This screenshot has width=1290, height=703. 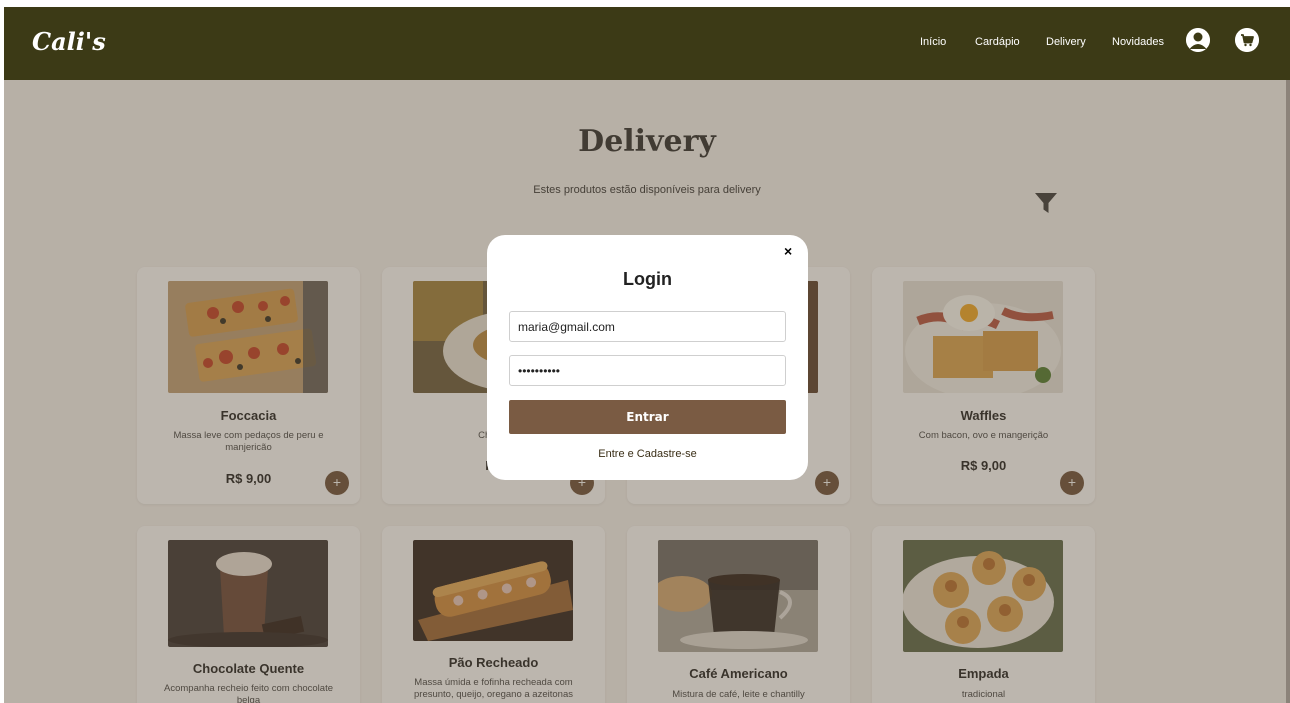 I want to click on cart-icon, so click(x=1247, y=40).